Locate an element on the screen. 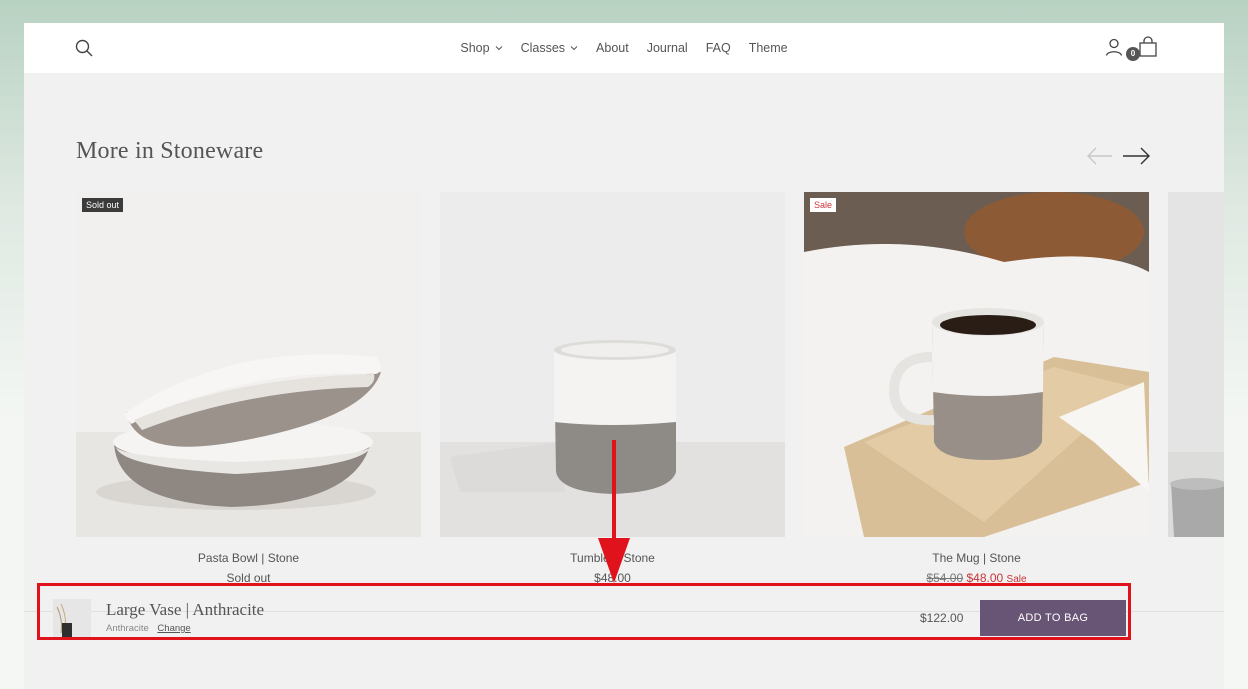  site-header: Shop Classes About Journal FAQ Theme 0 is located at coordinates (624, 48).